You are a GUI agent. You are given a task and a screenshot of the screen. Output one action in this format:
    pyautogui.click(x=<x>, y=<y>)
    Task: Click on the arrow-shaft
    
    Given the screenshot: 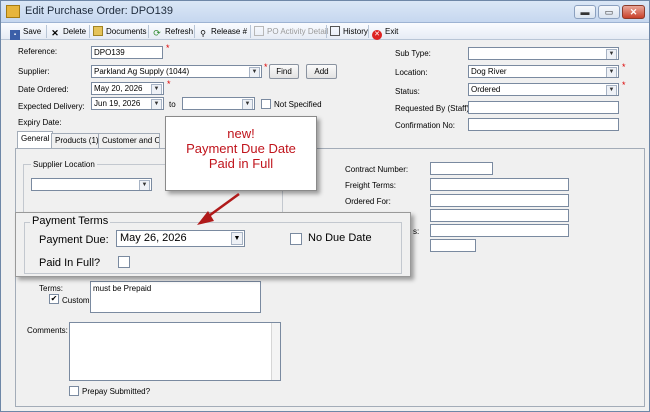 What is the action you would take?
    pyautogui.click(x=222, y=206)
    